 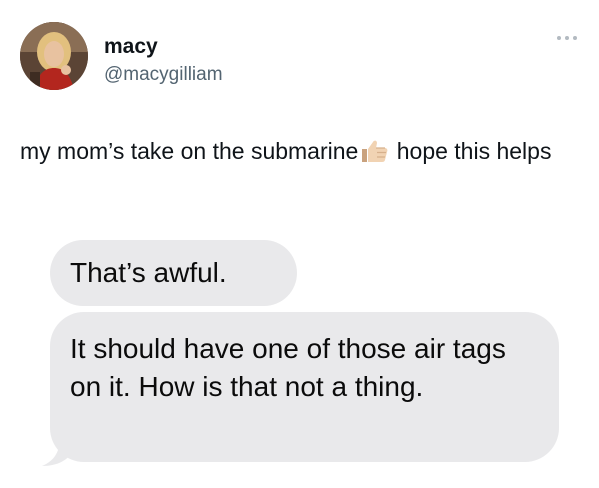 I want to click on more-horizontal-icon, so click(x=567, y=38).